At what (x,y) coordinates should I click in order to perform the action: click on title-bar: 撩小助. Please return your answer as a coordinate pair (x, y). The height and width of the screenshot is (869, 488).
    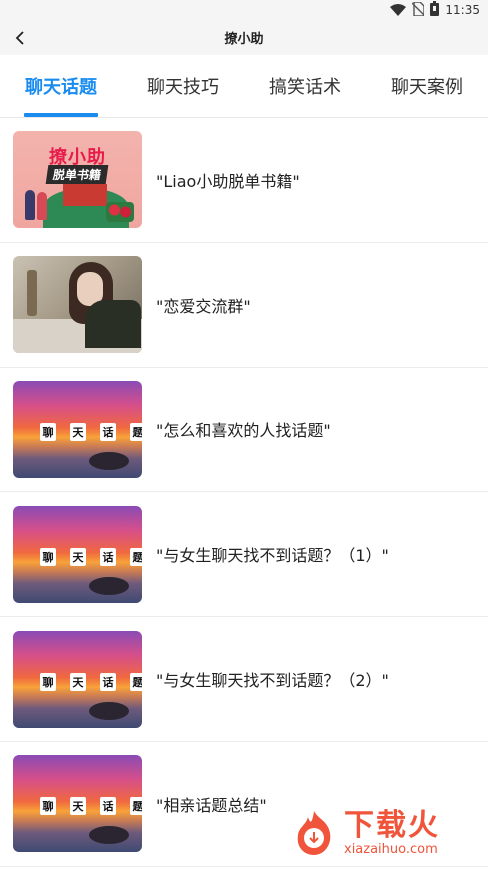
    Looking at the image, I should click on (244, 37).